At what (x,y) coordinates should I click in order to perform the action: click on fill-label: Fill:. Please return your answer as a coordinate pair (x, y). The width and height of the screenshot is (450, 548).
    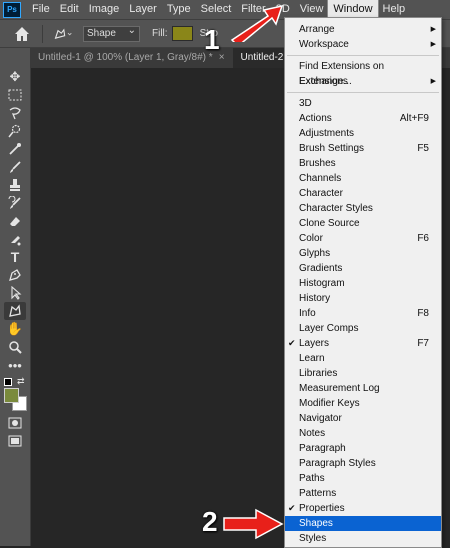
    Looking at the image, I should click on (160, 33).